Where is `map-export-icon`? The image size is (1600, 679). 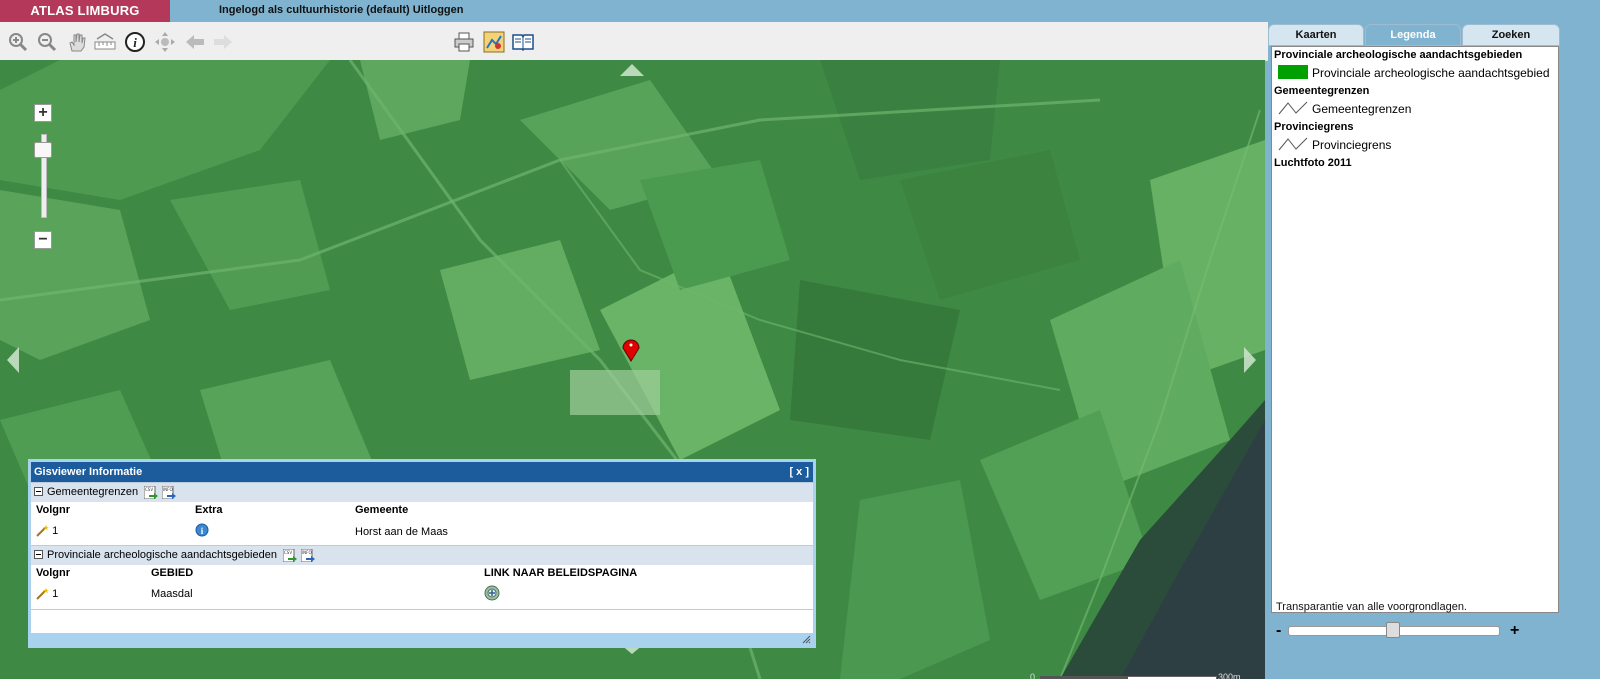 map-export-icon is located at coordinates (494, 42).